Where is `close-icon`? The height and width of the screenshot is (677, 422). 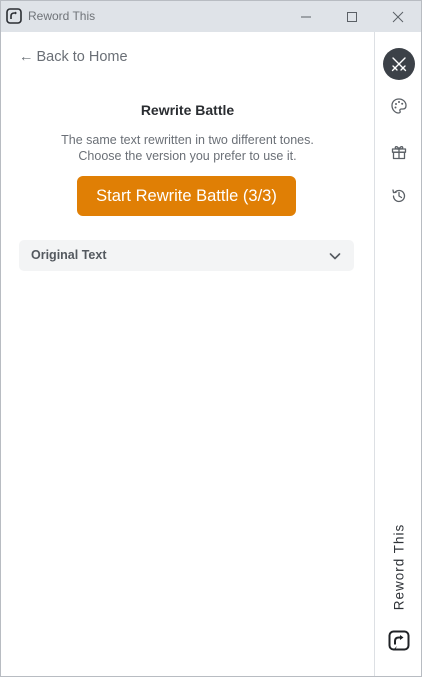
close-icon is located at coordinates (398, 16).